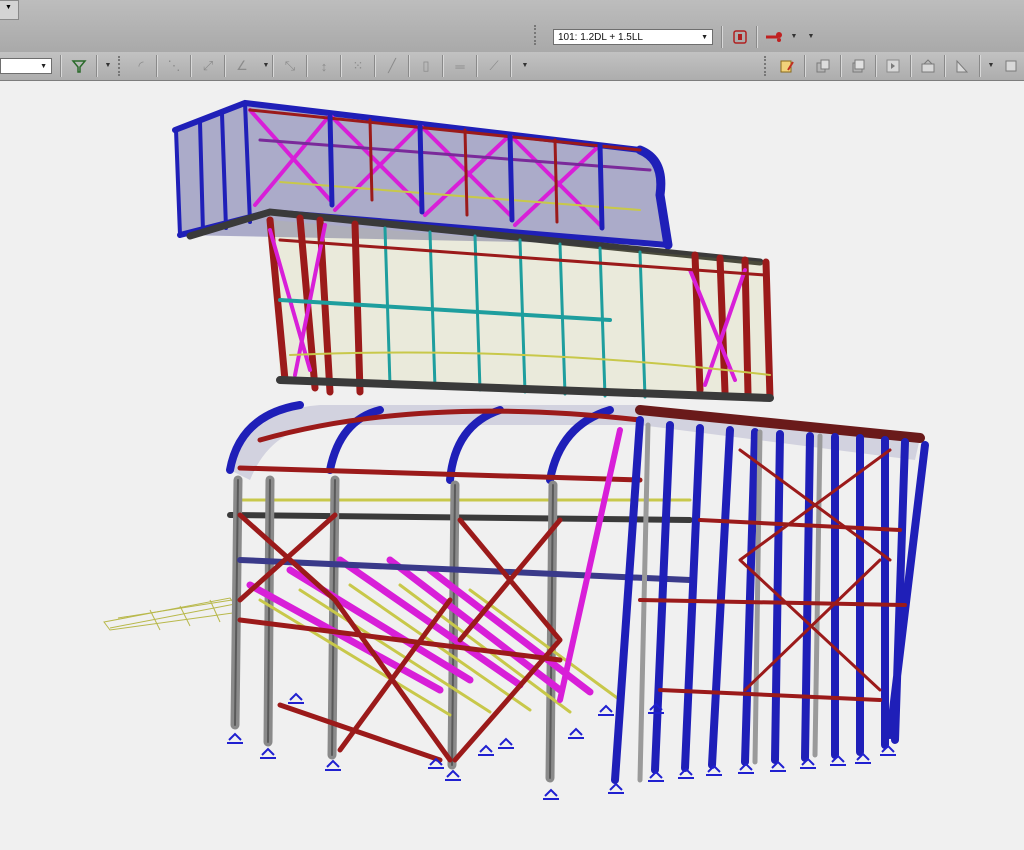 The height and width of the screenshot is (850, 1024). I want to click on view-select: ▼, so click(26, 66).